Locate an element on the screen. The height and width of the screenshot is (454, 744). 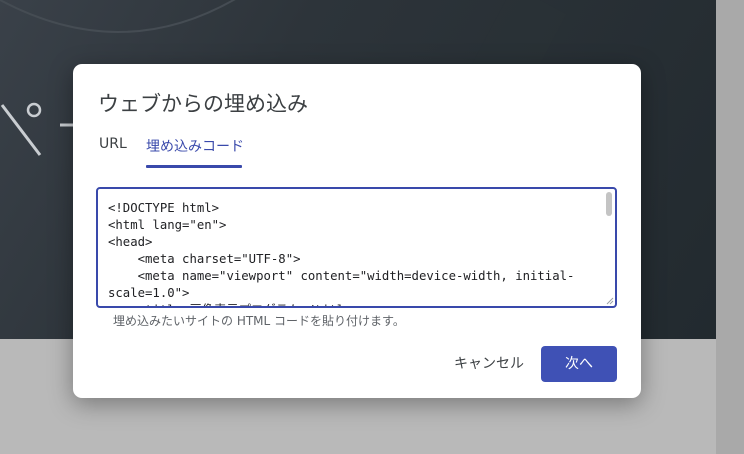
helper-text: 埋め込みたいサイトの HTML コードを貼り付けます。 is located at coordinates (259, 321).